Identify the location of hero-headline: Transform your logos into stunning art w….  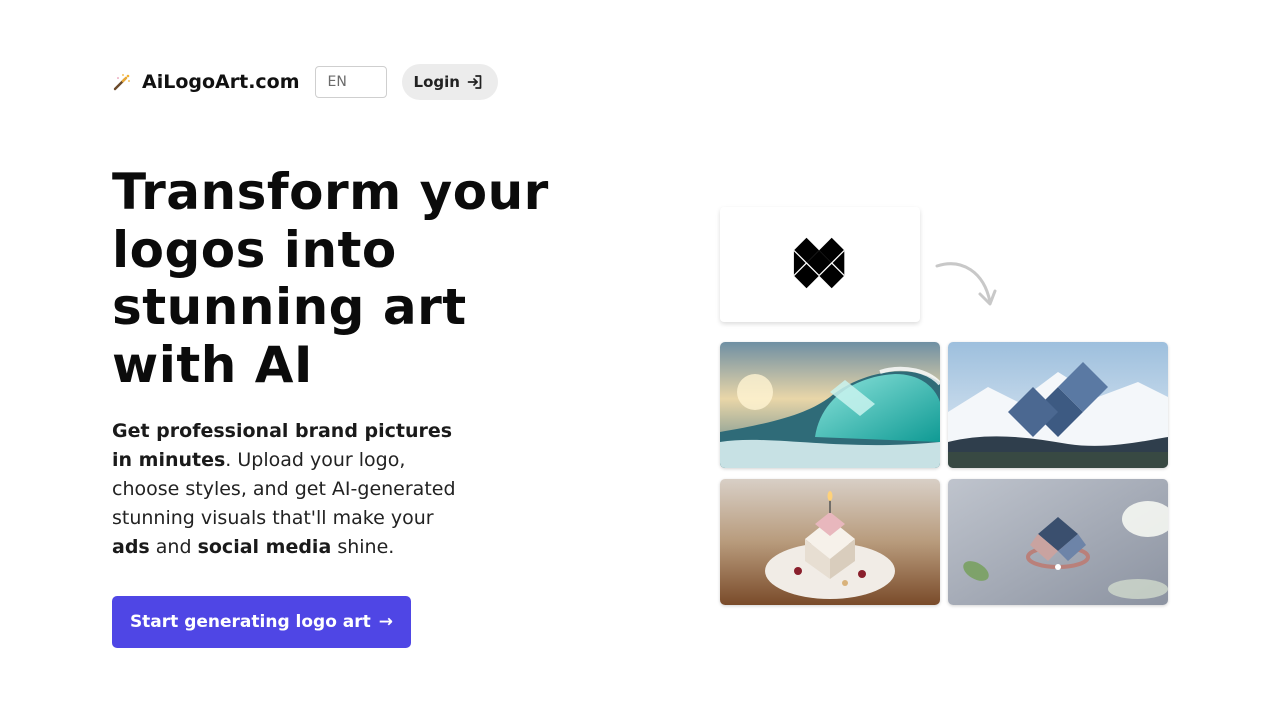
(330, 278).